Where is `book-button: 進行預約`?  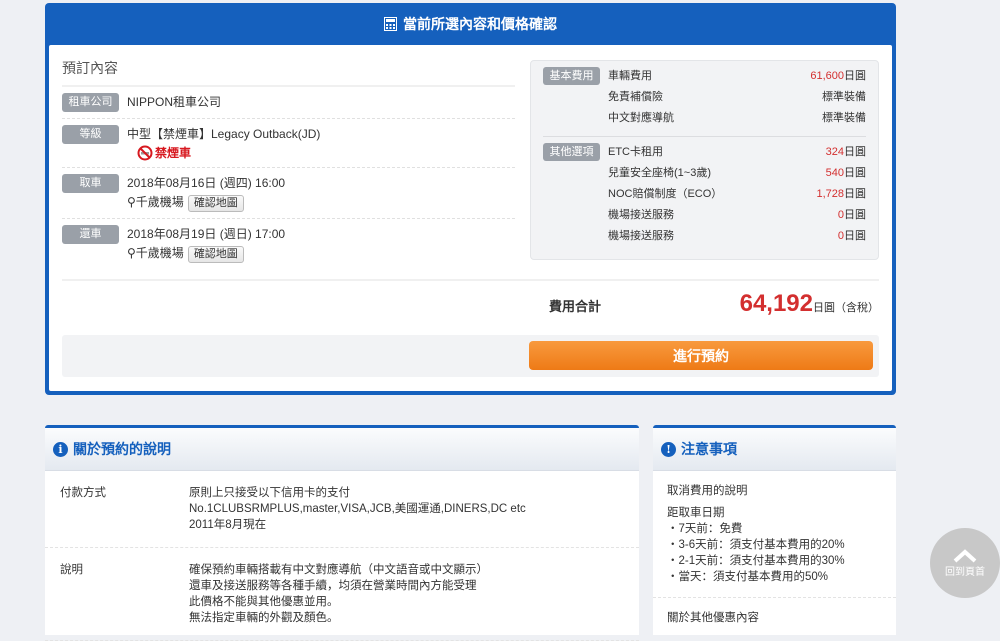
book-button: 進行預約 is located at coordinates (701, 355).